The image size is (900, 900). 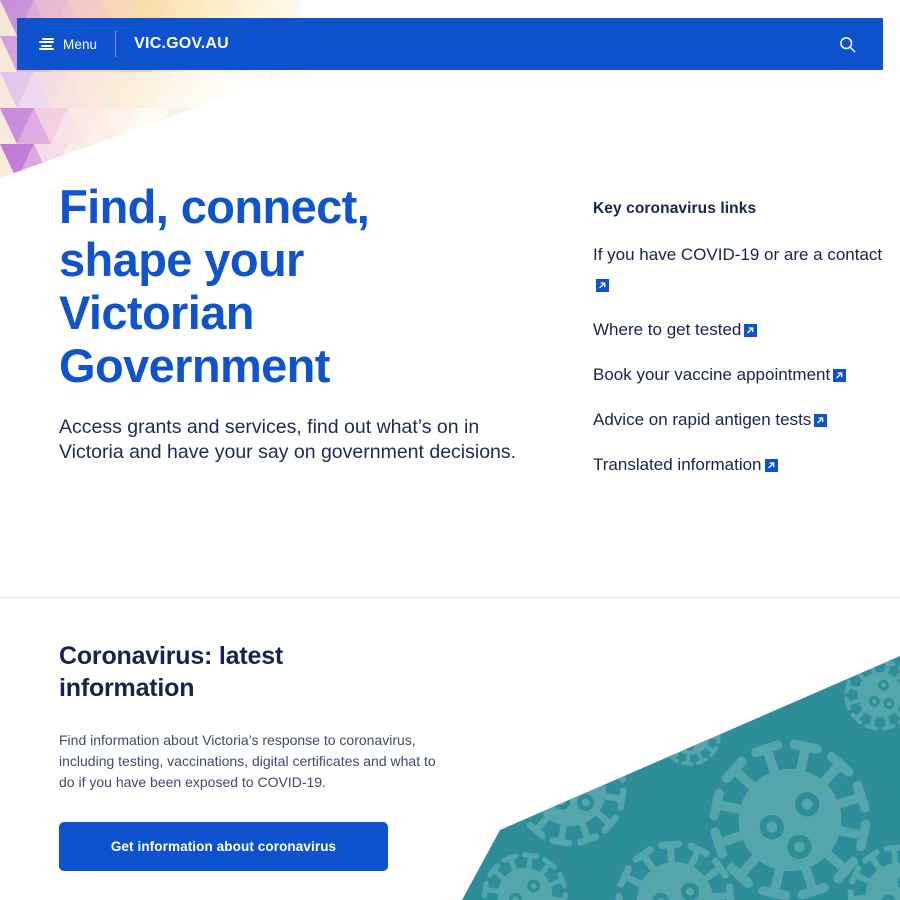 I want to click on key-link-label: Book your vaccine appointment, so click(x=712, y=375).